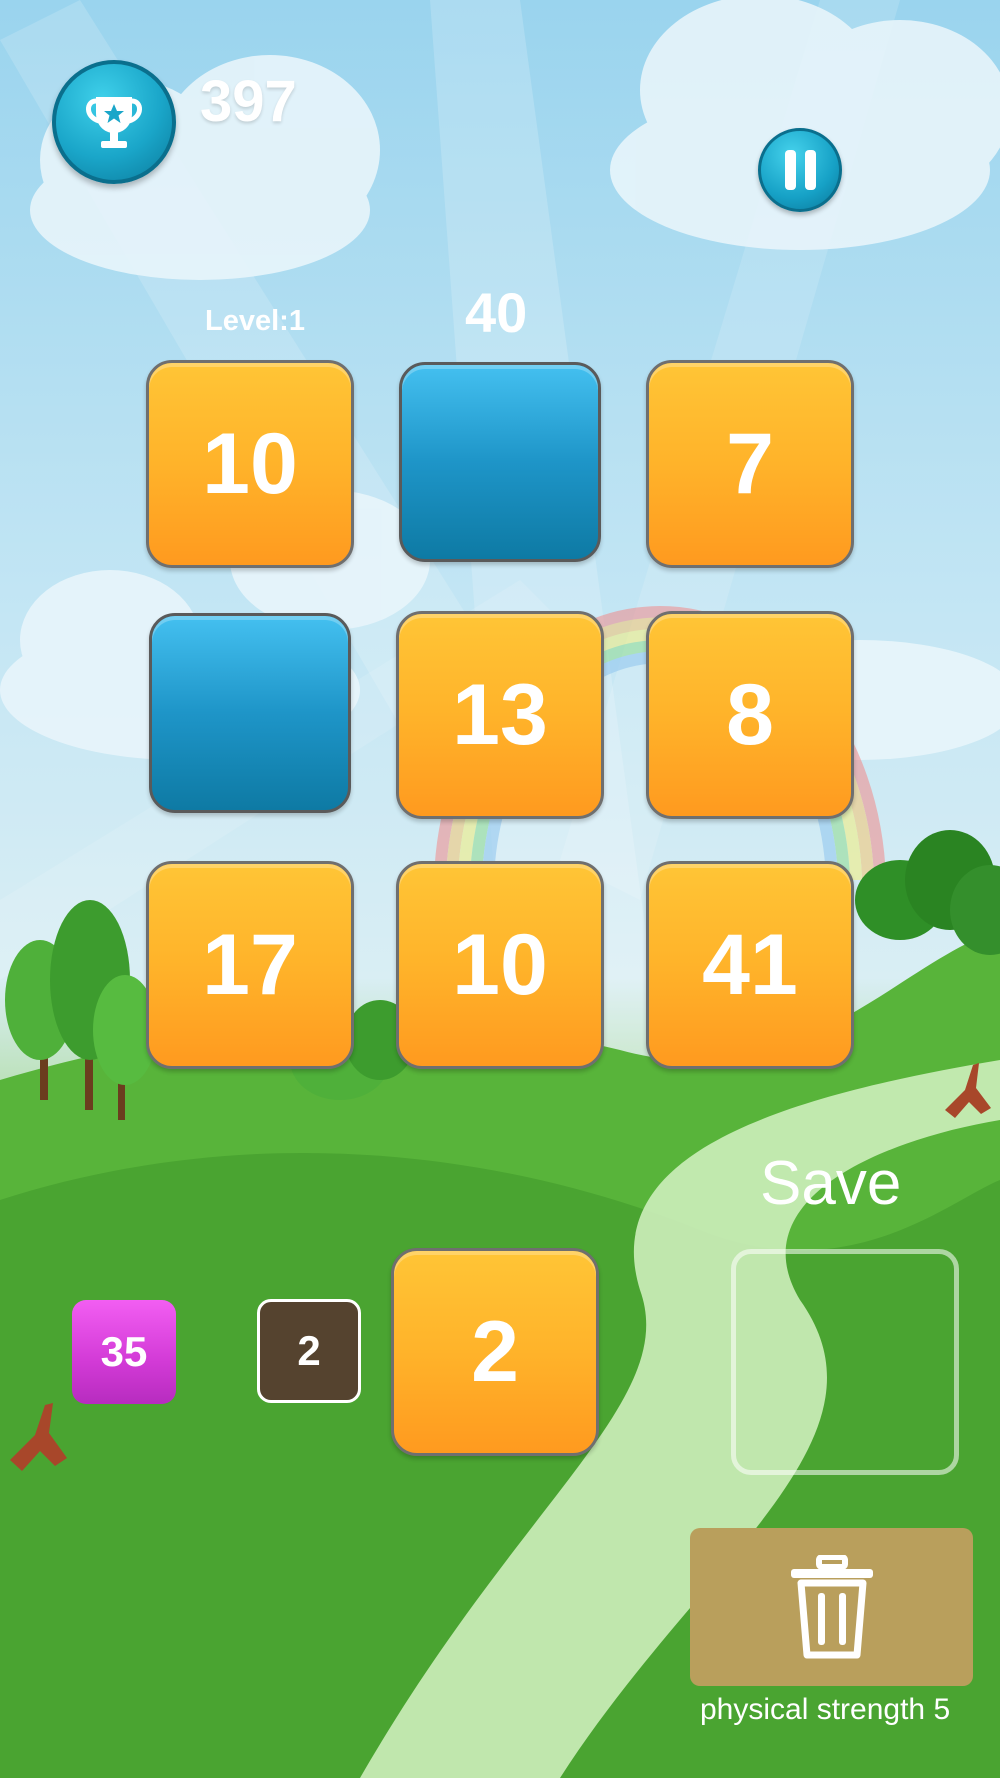 Image resolution: width=1000 pixels, height=1778 pixels. What do you see at coordinates (255, 321) in the screenshot?
I see `level-label: Level:1` at bounding box center [255, 321].